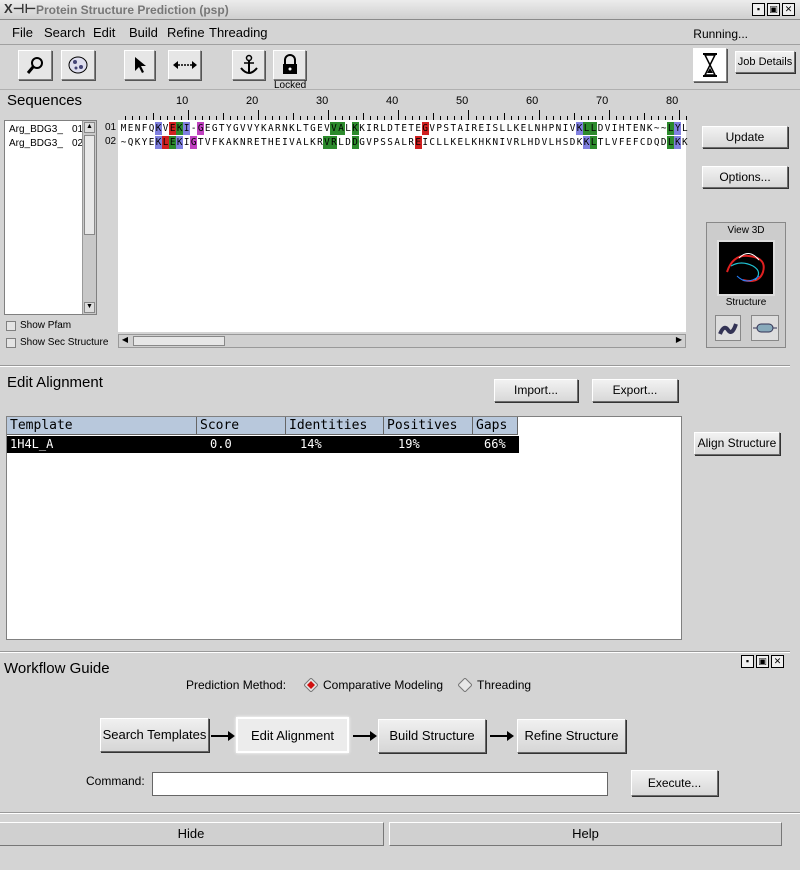 The width and height of the screenshot is (800, 870). What do you see at coordinates (762, 661) in the screenshot?
I see `workflow-maximize-button: ▣` at bounding box center [762, 661].